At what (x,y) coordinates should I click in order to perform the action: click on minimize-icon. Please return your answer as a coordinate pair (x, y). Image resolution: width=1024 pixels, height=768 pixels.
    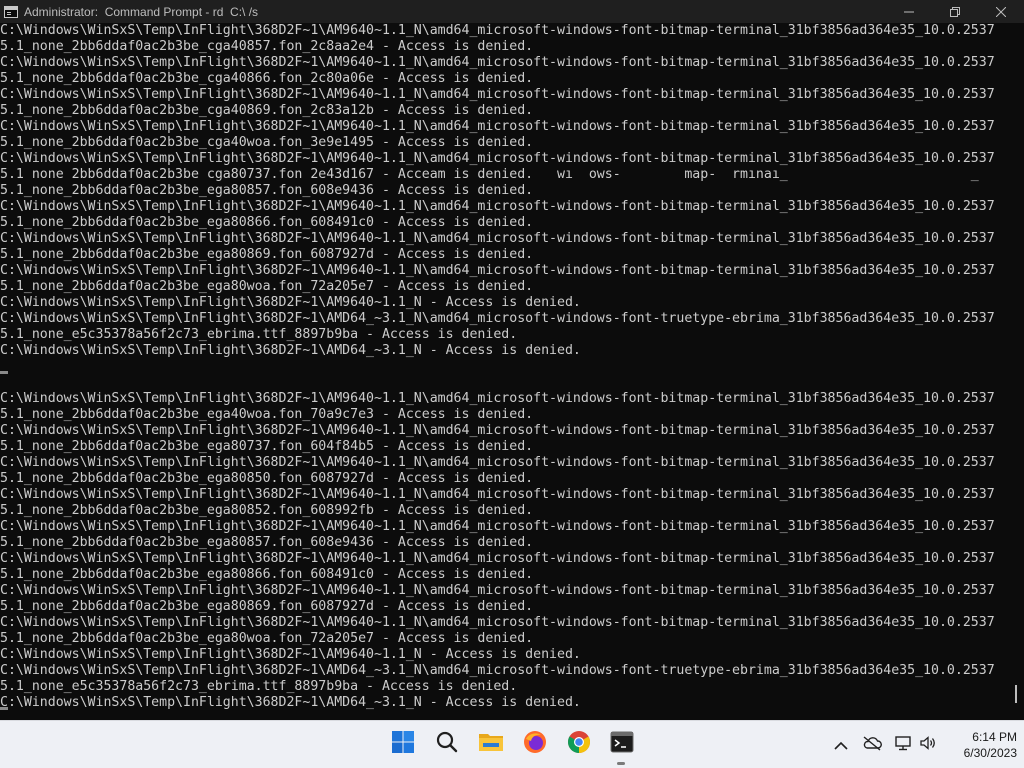
    Looking at the image, I should click on (909, 12).